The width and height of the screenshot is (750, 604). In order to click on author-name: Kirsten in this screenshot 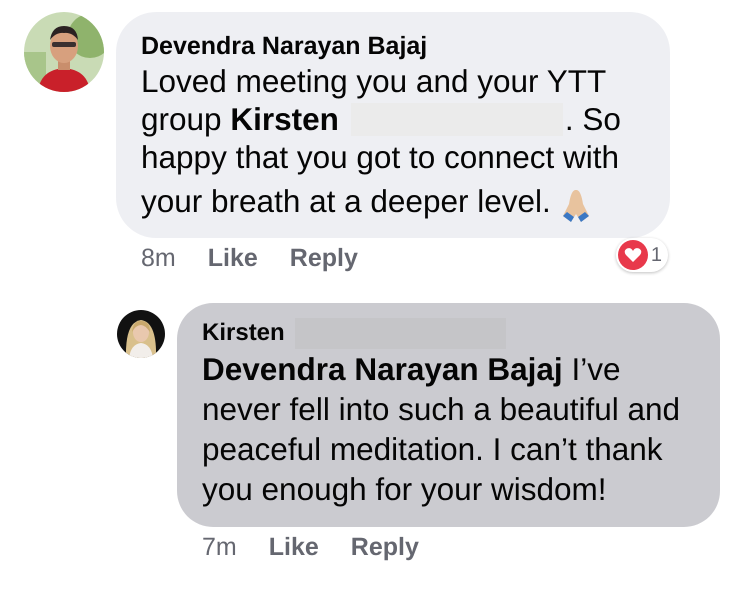, I will do `click(243, 333)`.